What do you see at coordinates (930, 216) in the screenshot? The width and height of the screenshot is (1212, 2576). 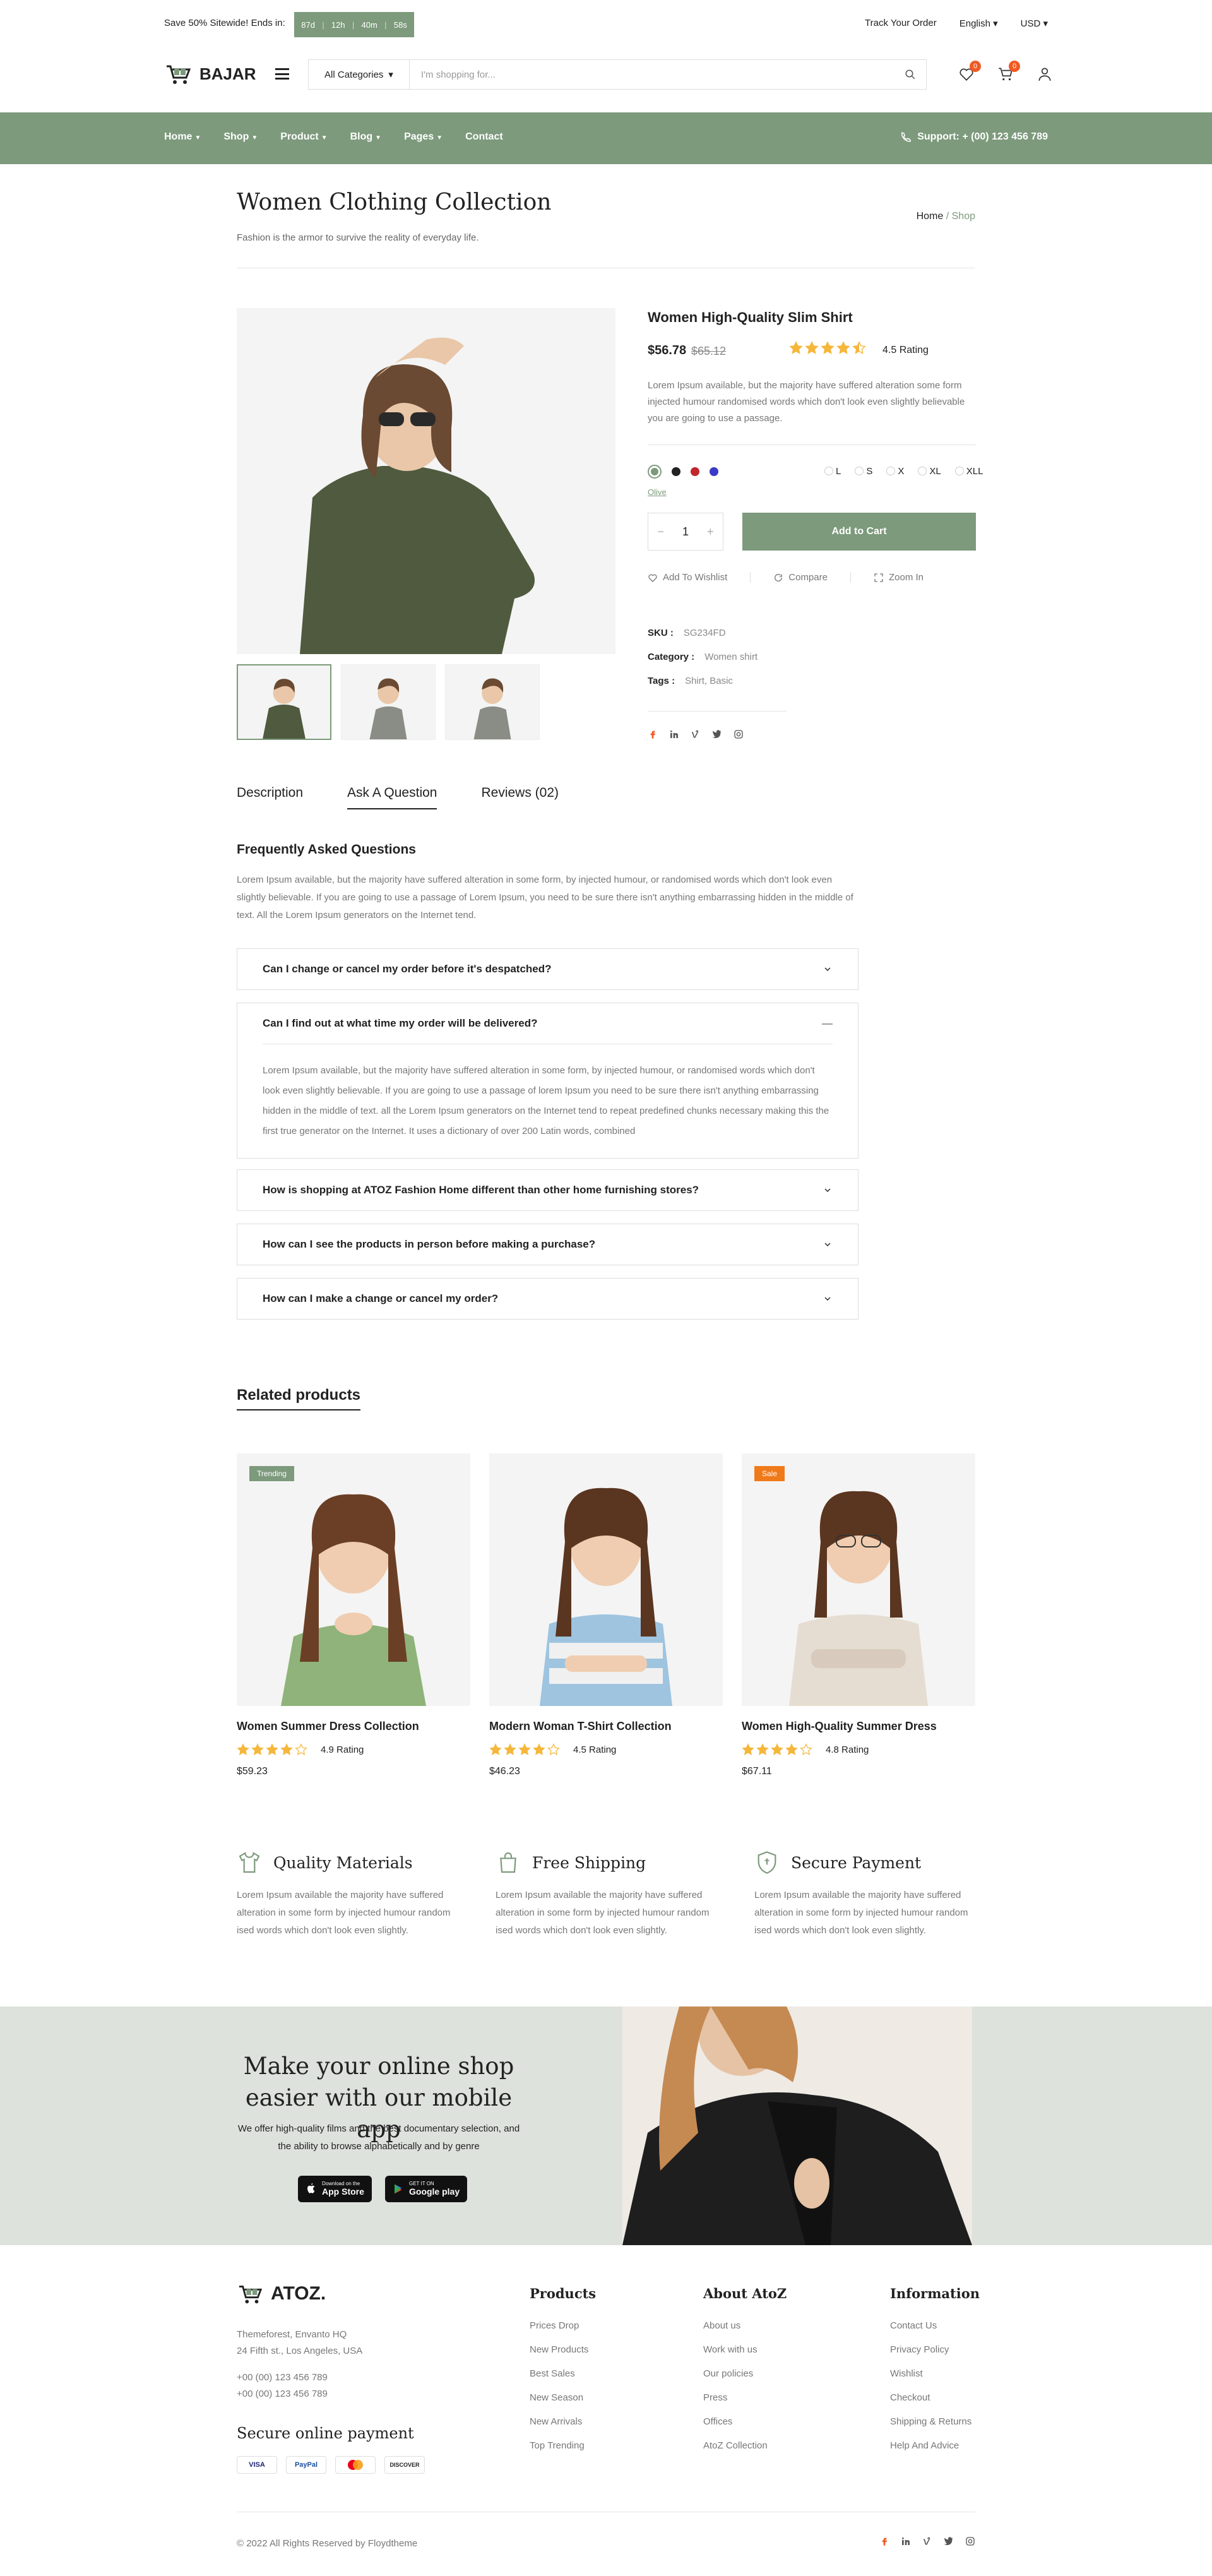 I see `breadcrumb-home: Home` at bounding box center [930, 216].